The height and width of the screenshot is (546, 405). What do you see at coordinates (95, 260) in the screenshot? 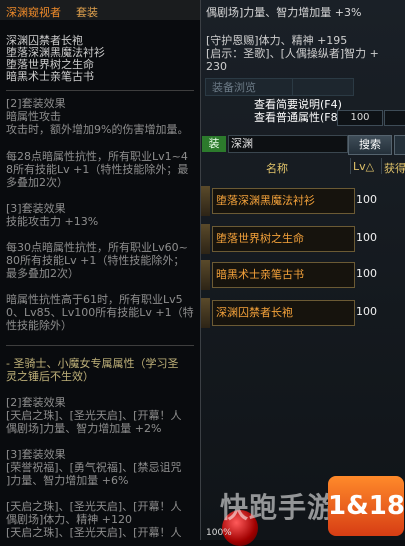
I see `set-effect-line: 80所有技能Lv +1（特性技能除外；` at bounding box center [95, 260].